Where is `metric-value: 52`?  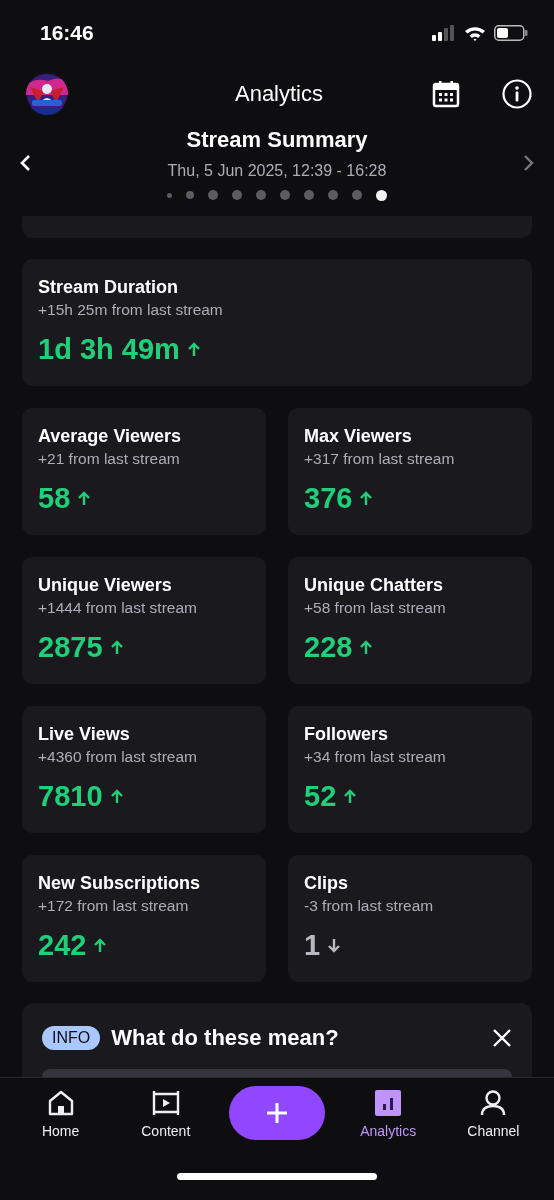 metric-value: 52 is located at coordinates (320, 796).